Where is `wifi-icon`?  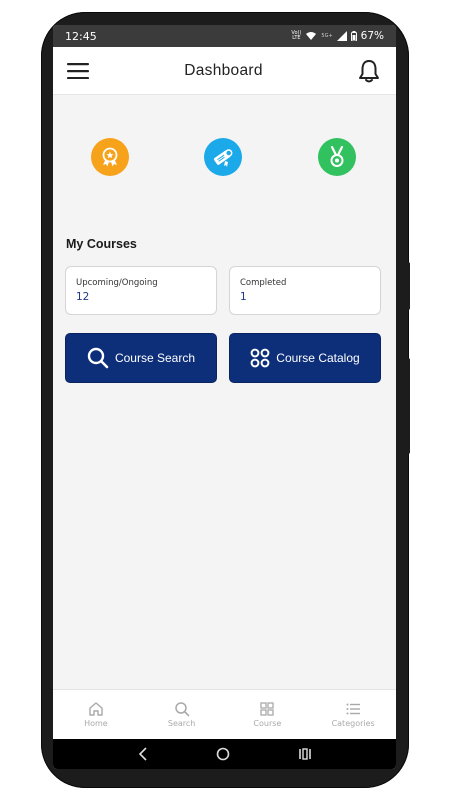
wifi-icon is located at coordinates (311, 36).